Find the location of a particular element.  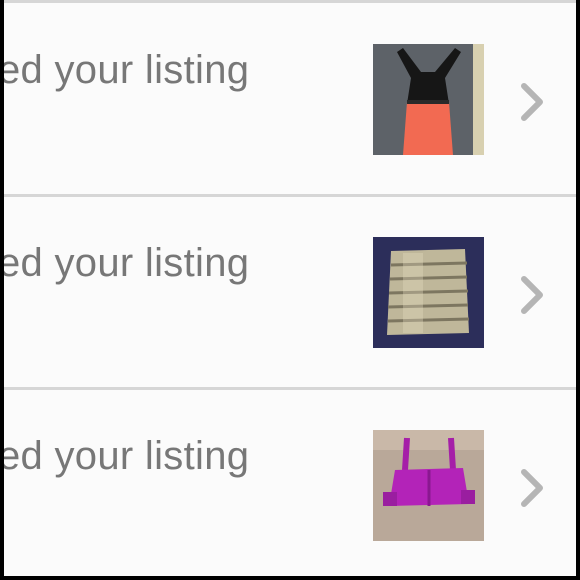

listing-thumbnail-skirt is located at coordinates (428, 292).